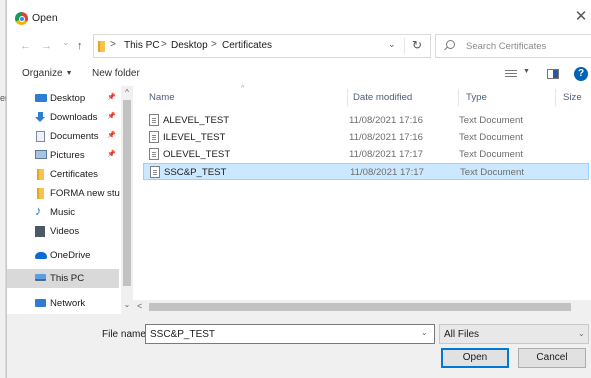  Describe the element at coordinates (63, 98) in the screenshot. I see `sidebar-item-desktop: Desktop 📌` at that location.